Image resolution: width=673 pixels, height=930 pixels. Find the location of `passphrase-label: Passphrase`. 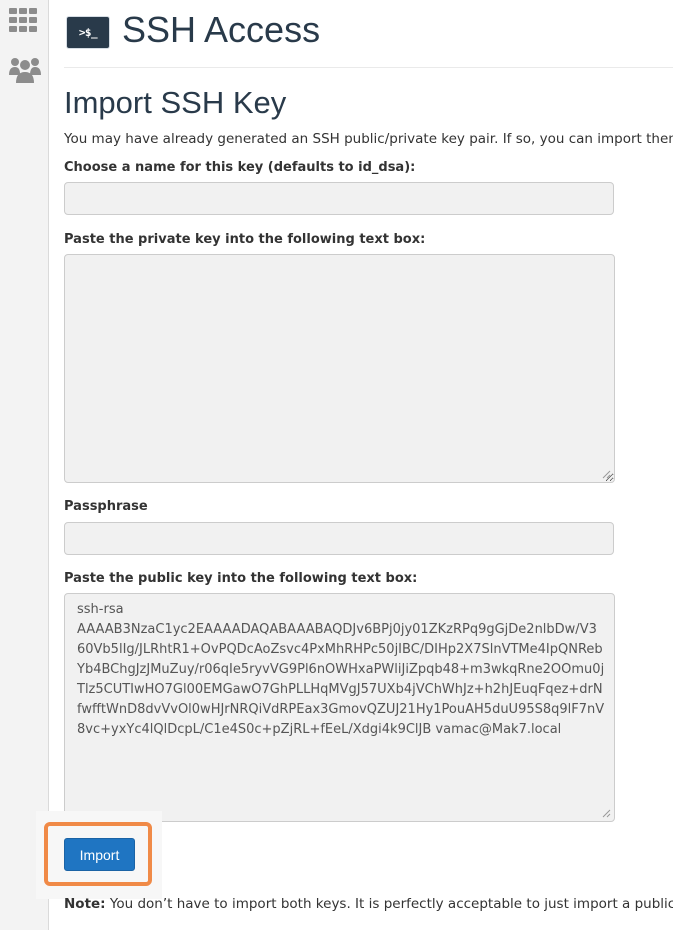

passphrase-label: Passphrase is located at coordinates (106, 506).